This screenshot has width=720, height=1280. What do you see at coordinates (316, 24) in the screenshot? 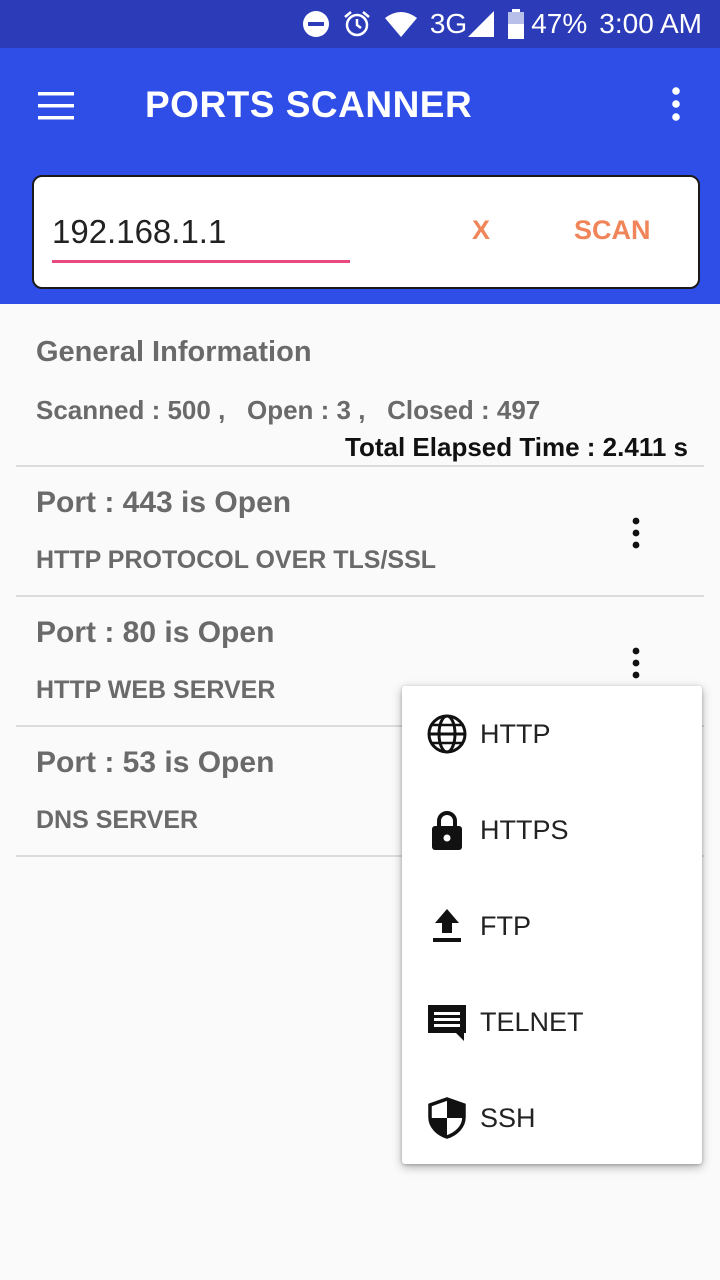
I see `do-not-disturb-icon` at bounding box center [316, 24].